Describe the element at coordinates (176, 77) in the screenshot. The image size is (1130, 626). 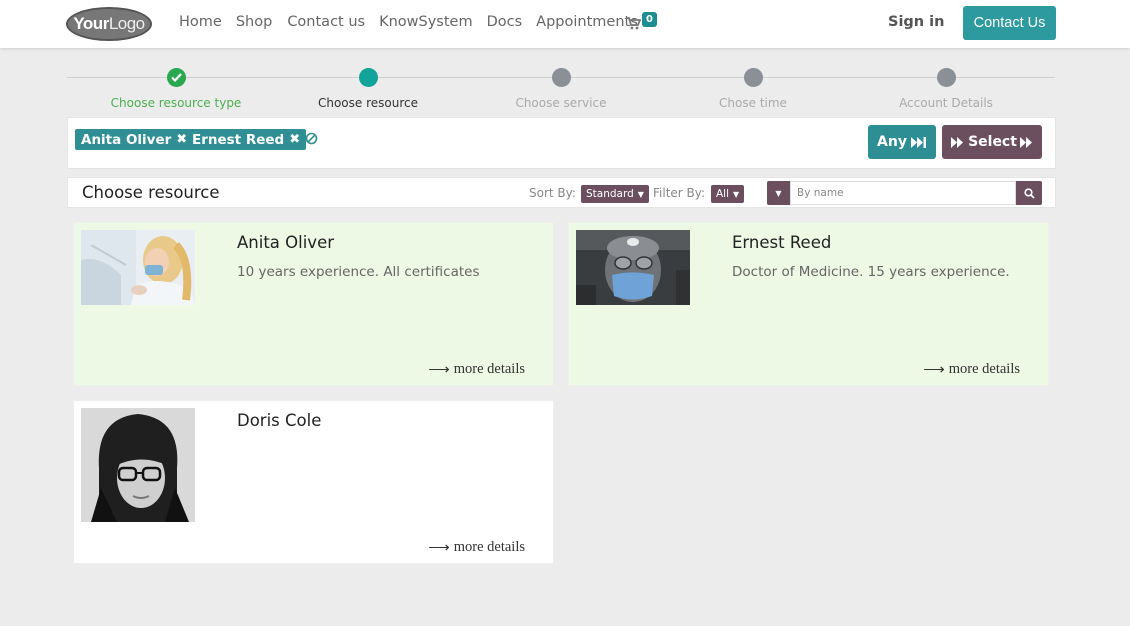
I see `check-circle-icon` at that location.